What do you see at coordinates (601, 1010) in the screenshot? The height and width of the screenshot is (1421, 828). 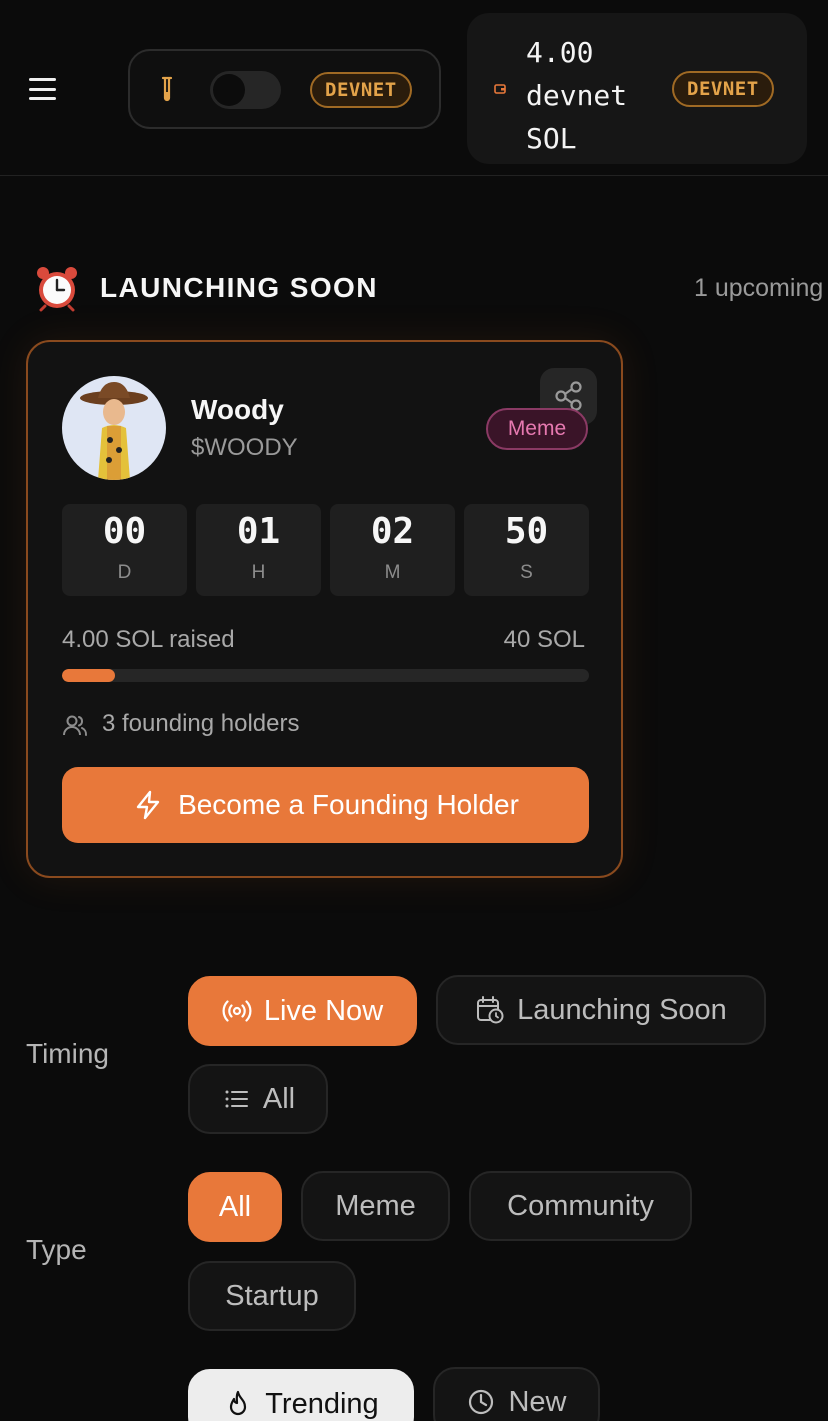 I see `filter-launching-soon: Launching Soon` at bounding box center [601, 1010].